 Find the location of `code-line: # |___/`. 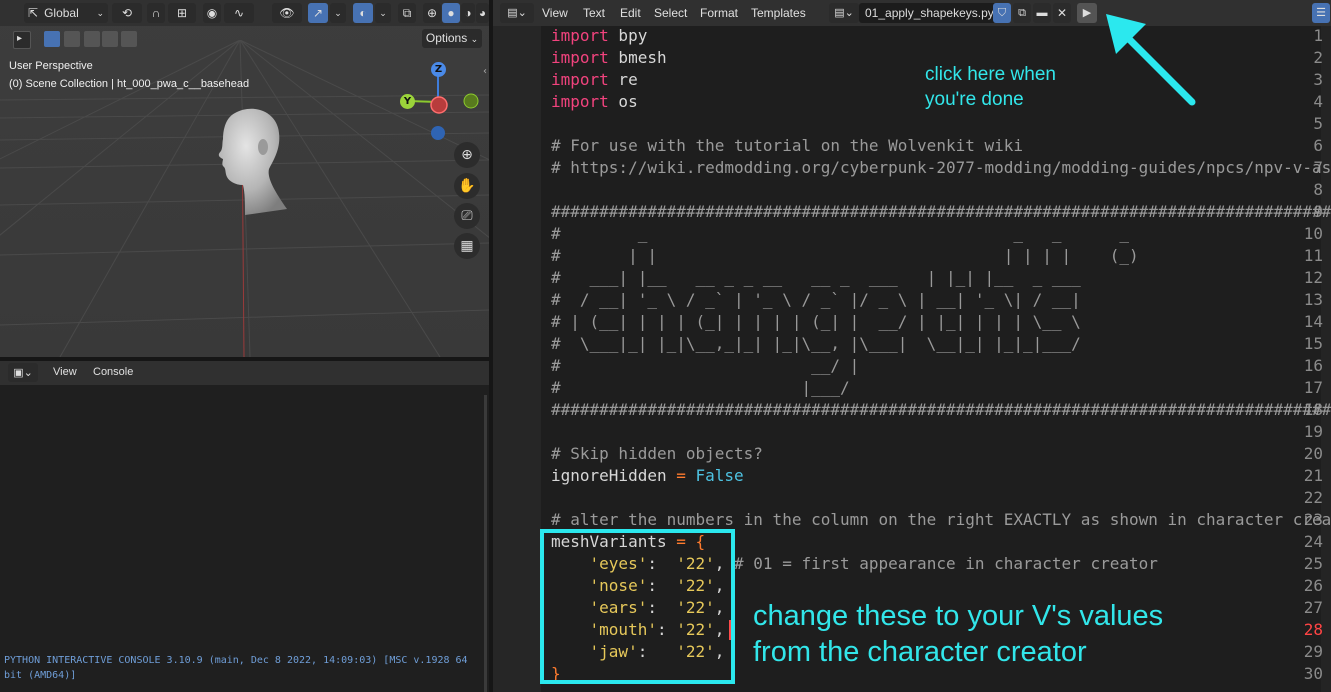

code-line: # |___/ is located at coordinates (700, 388).